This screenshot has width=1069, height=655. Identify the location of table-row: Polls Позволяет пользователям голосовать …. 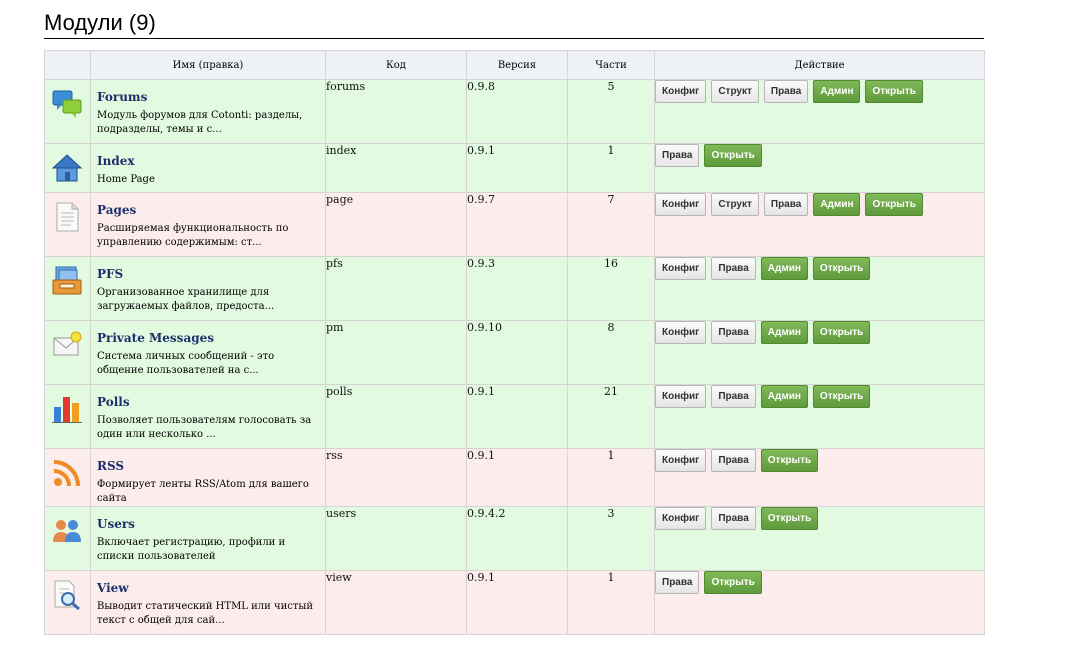
(514, 416).